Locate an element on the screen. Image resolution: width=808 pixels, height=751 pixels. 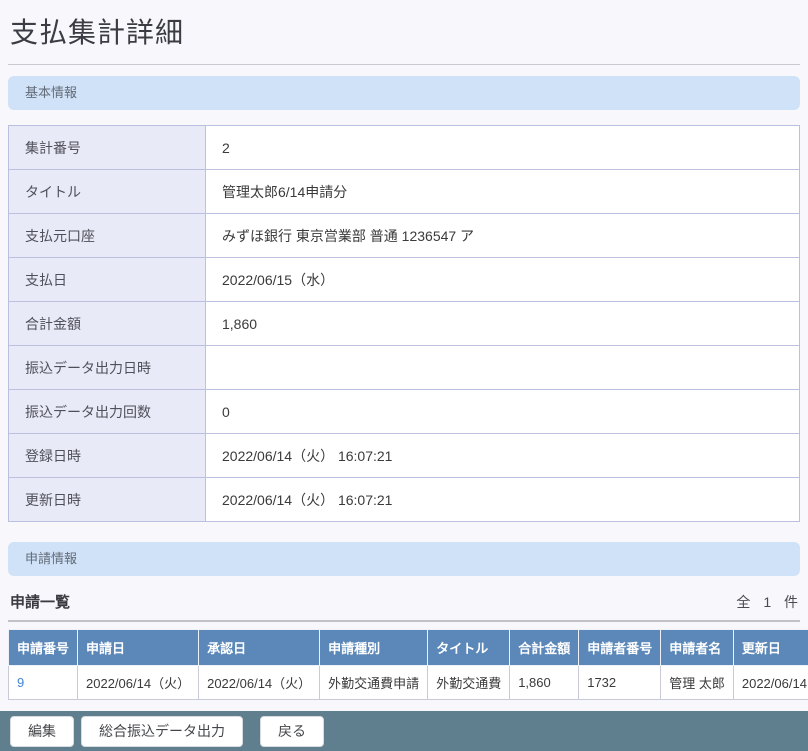
column-header-total-amount: 合計金額 is located at coordinates (544, 648).